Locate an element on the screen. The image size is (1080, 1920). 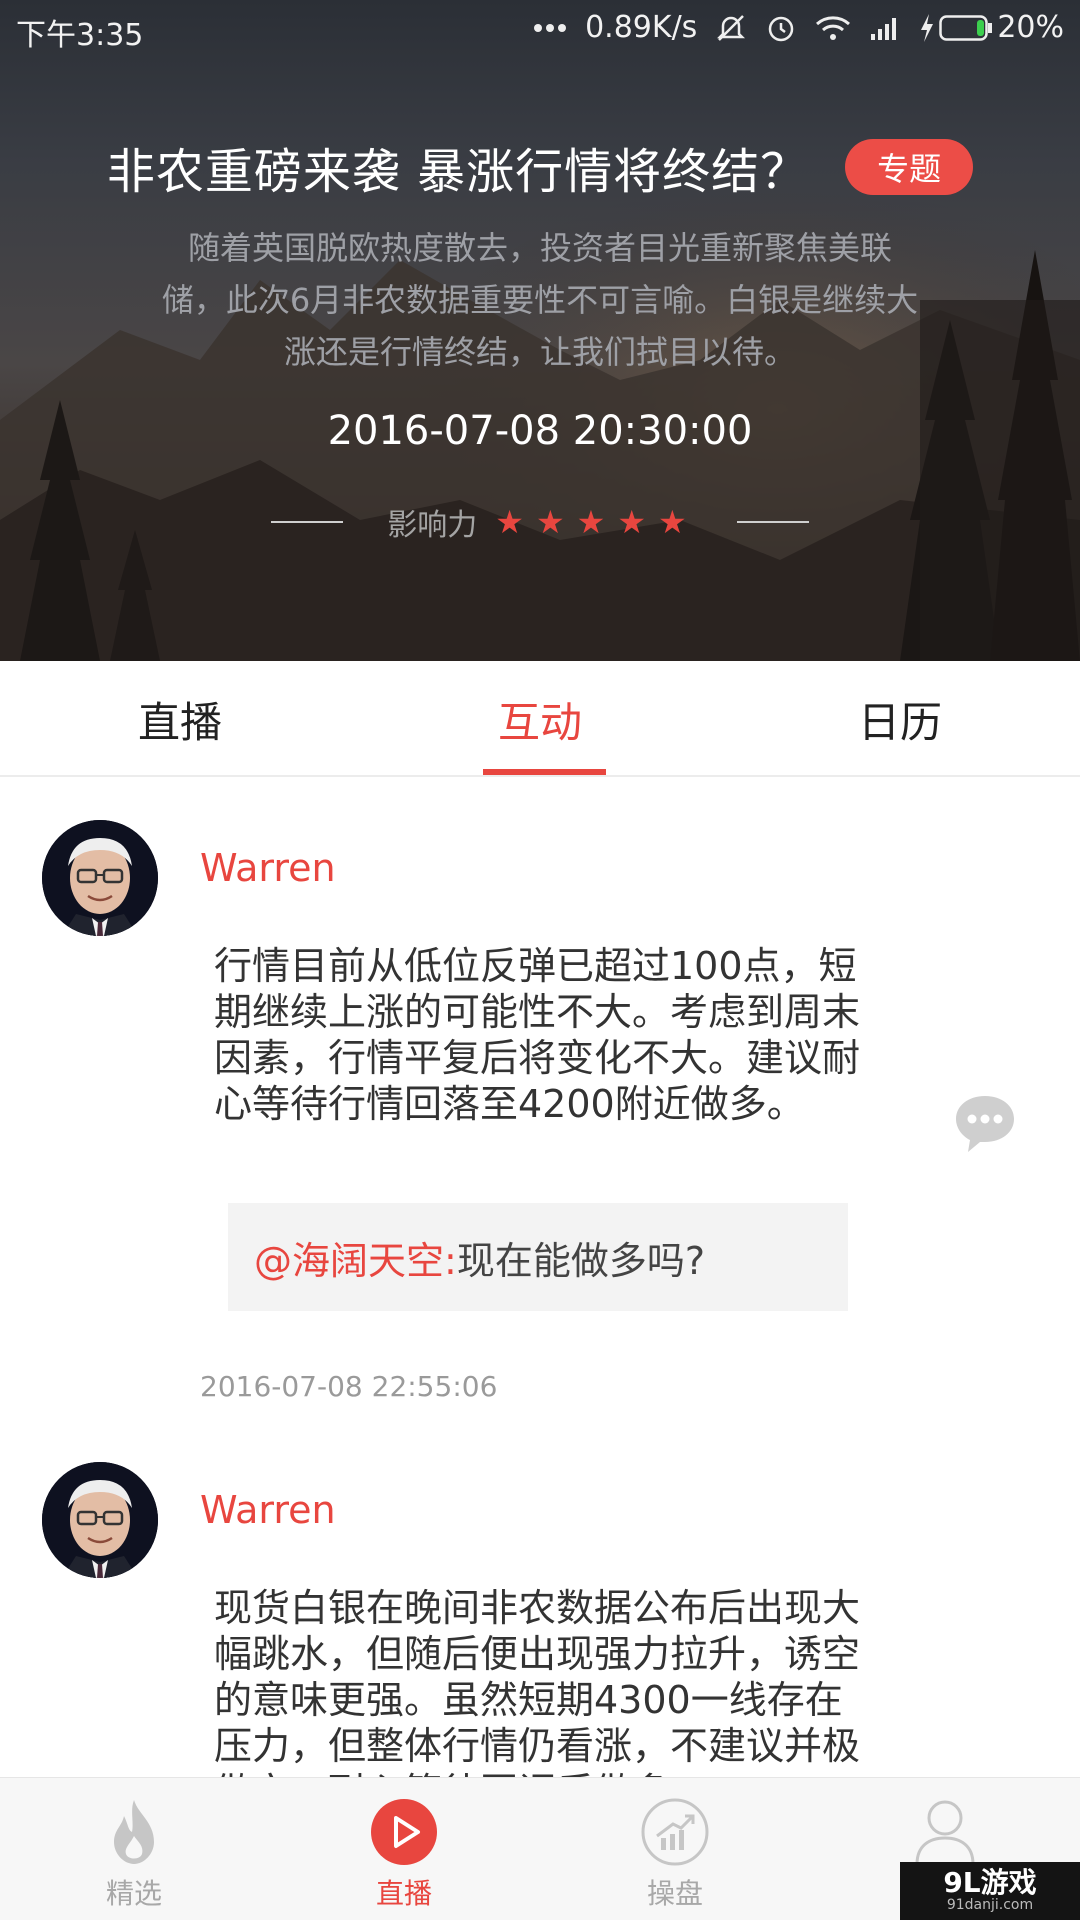
watermark-brand: 9L游戏 is located at coordinates (990, 1882).